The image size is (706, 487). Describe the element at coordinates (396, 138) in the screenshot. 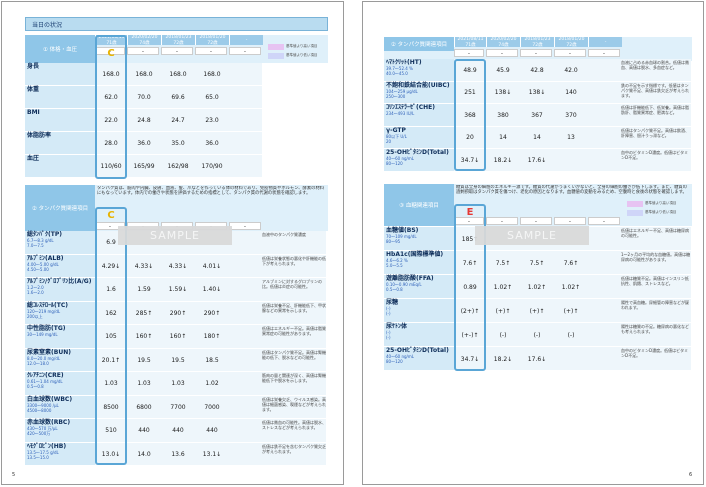

I see `row-range: 80以下 U/L 20` at that location.